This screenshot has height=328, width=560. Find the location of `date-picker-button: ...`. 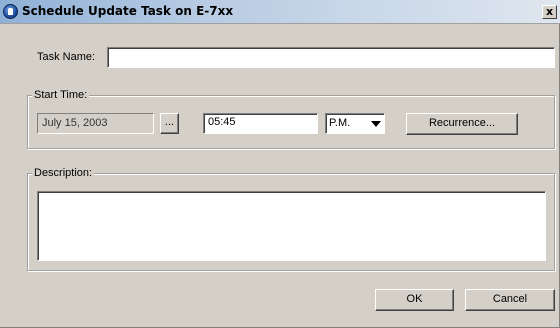

date-picker-button: ... is located at coordinates (169, 123).